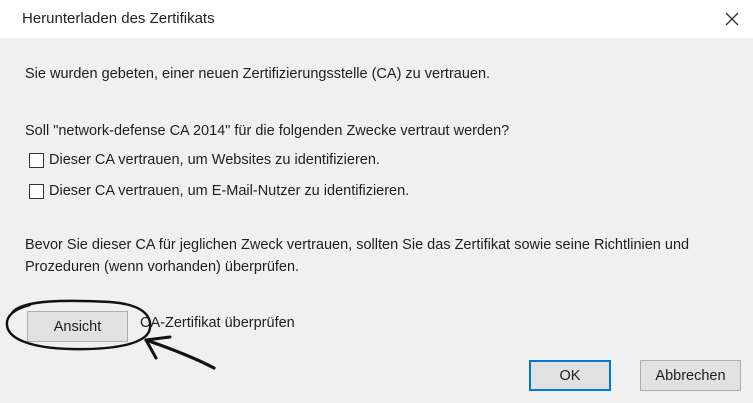 This screenshot has width=753, height=403. Describe the element at coordinates (36, 191) in the screenshot. I see `email-checkbox` at that location.